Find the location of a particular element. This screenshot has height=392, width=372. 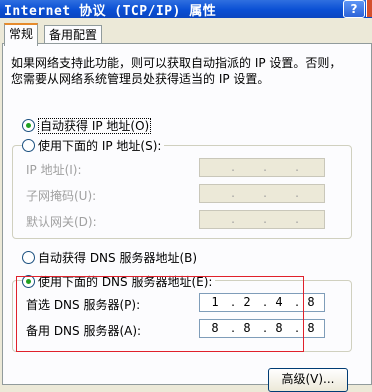

description-line-1: 如果网络支持此功能，则可以获取自动指派的 IP 设置。否则， is located at coordinates (176, 63).